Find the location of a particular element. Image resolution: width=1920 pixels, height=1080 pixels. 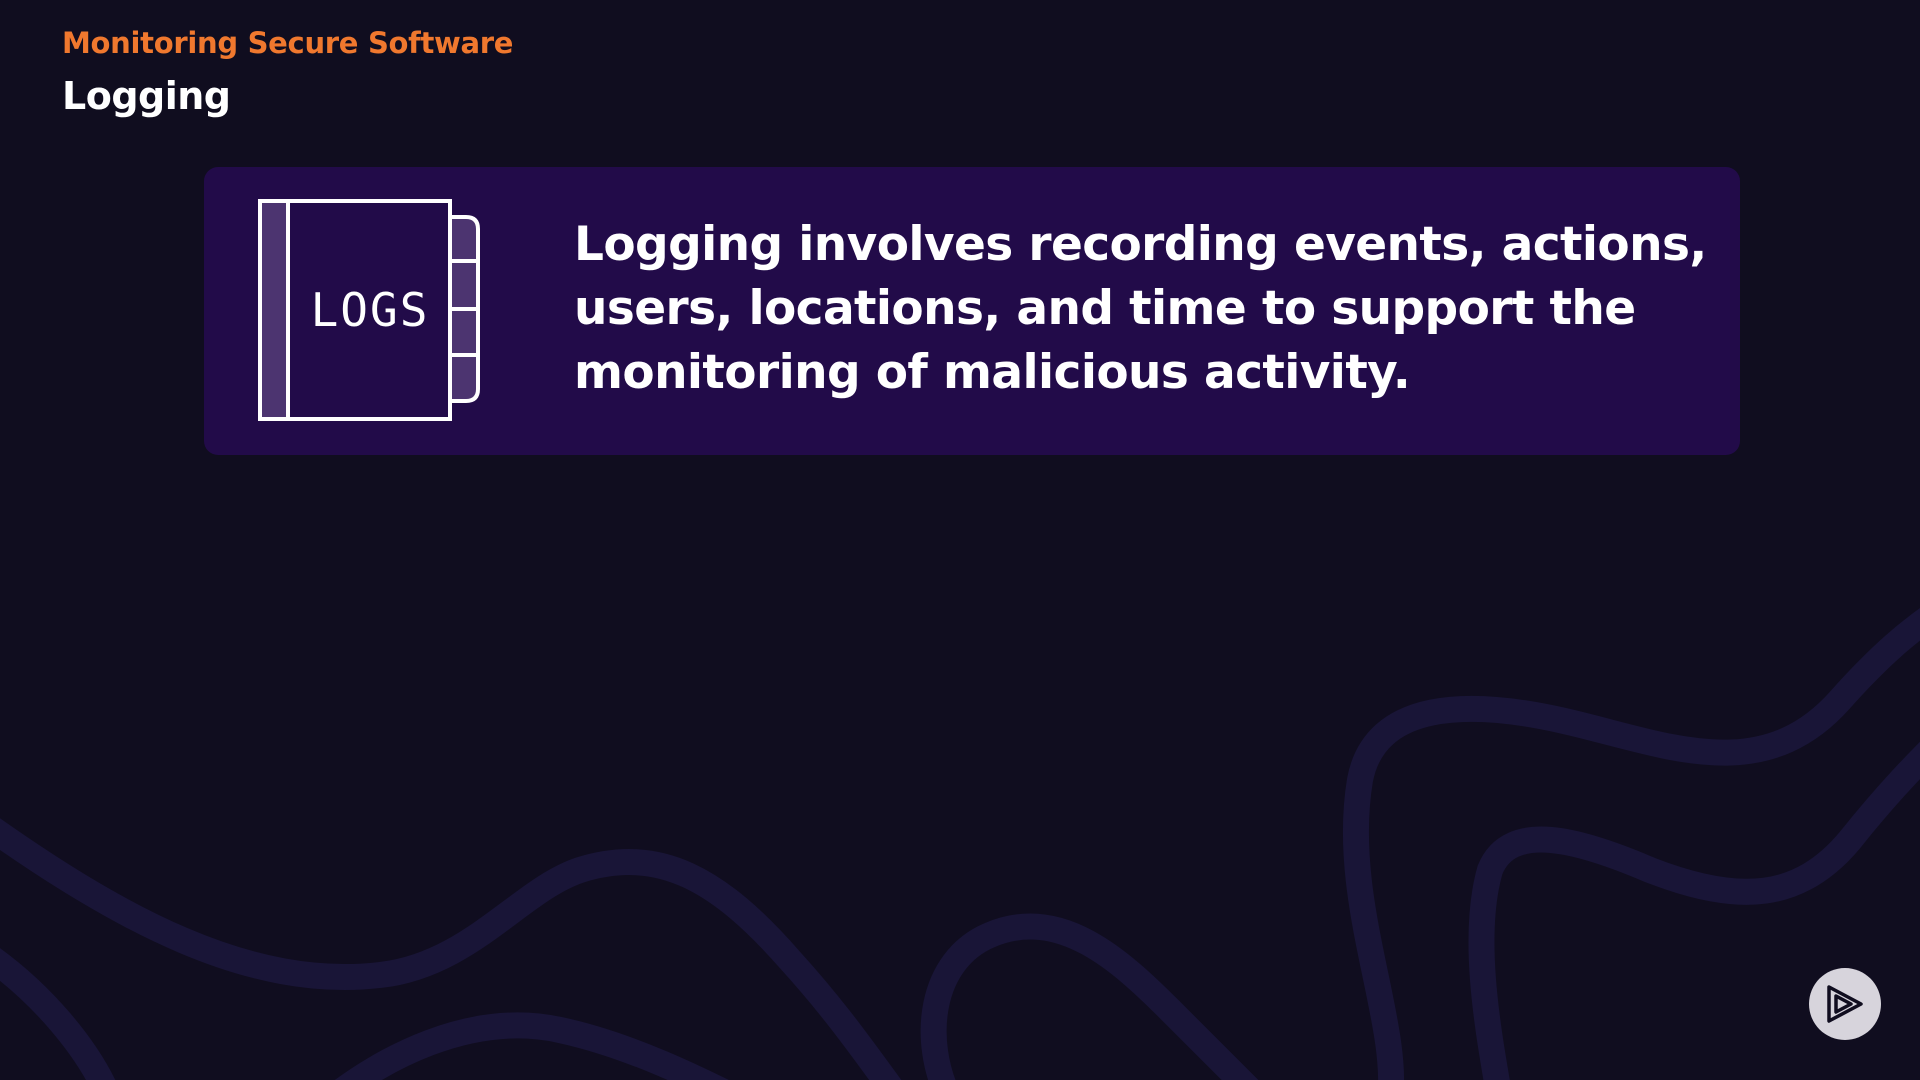

section-title: Logging is located at coordinates (146, 96).